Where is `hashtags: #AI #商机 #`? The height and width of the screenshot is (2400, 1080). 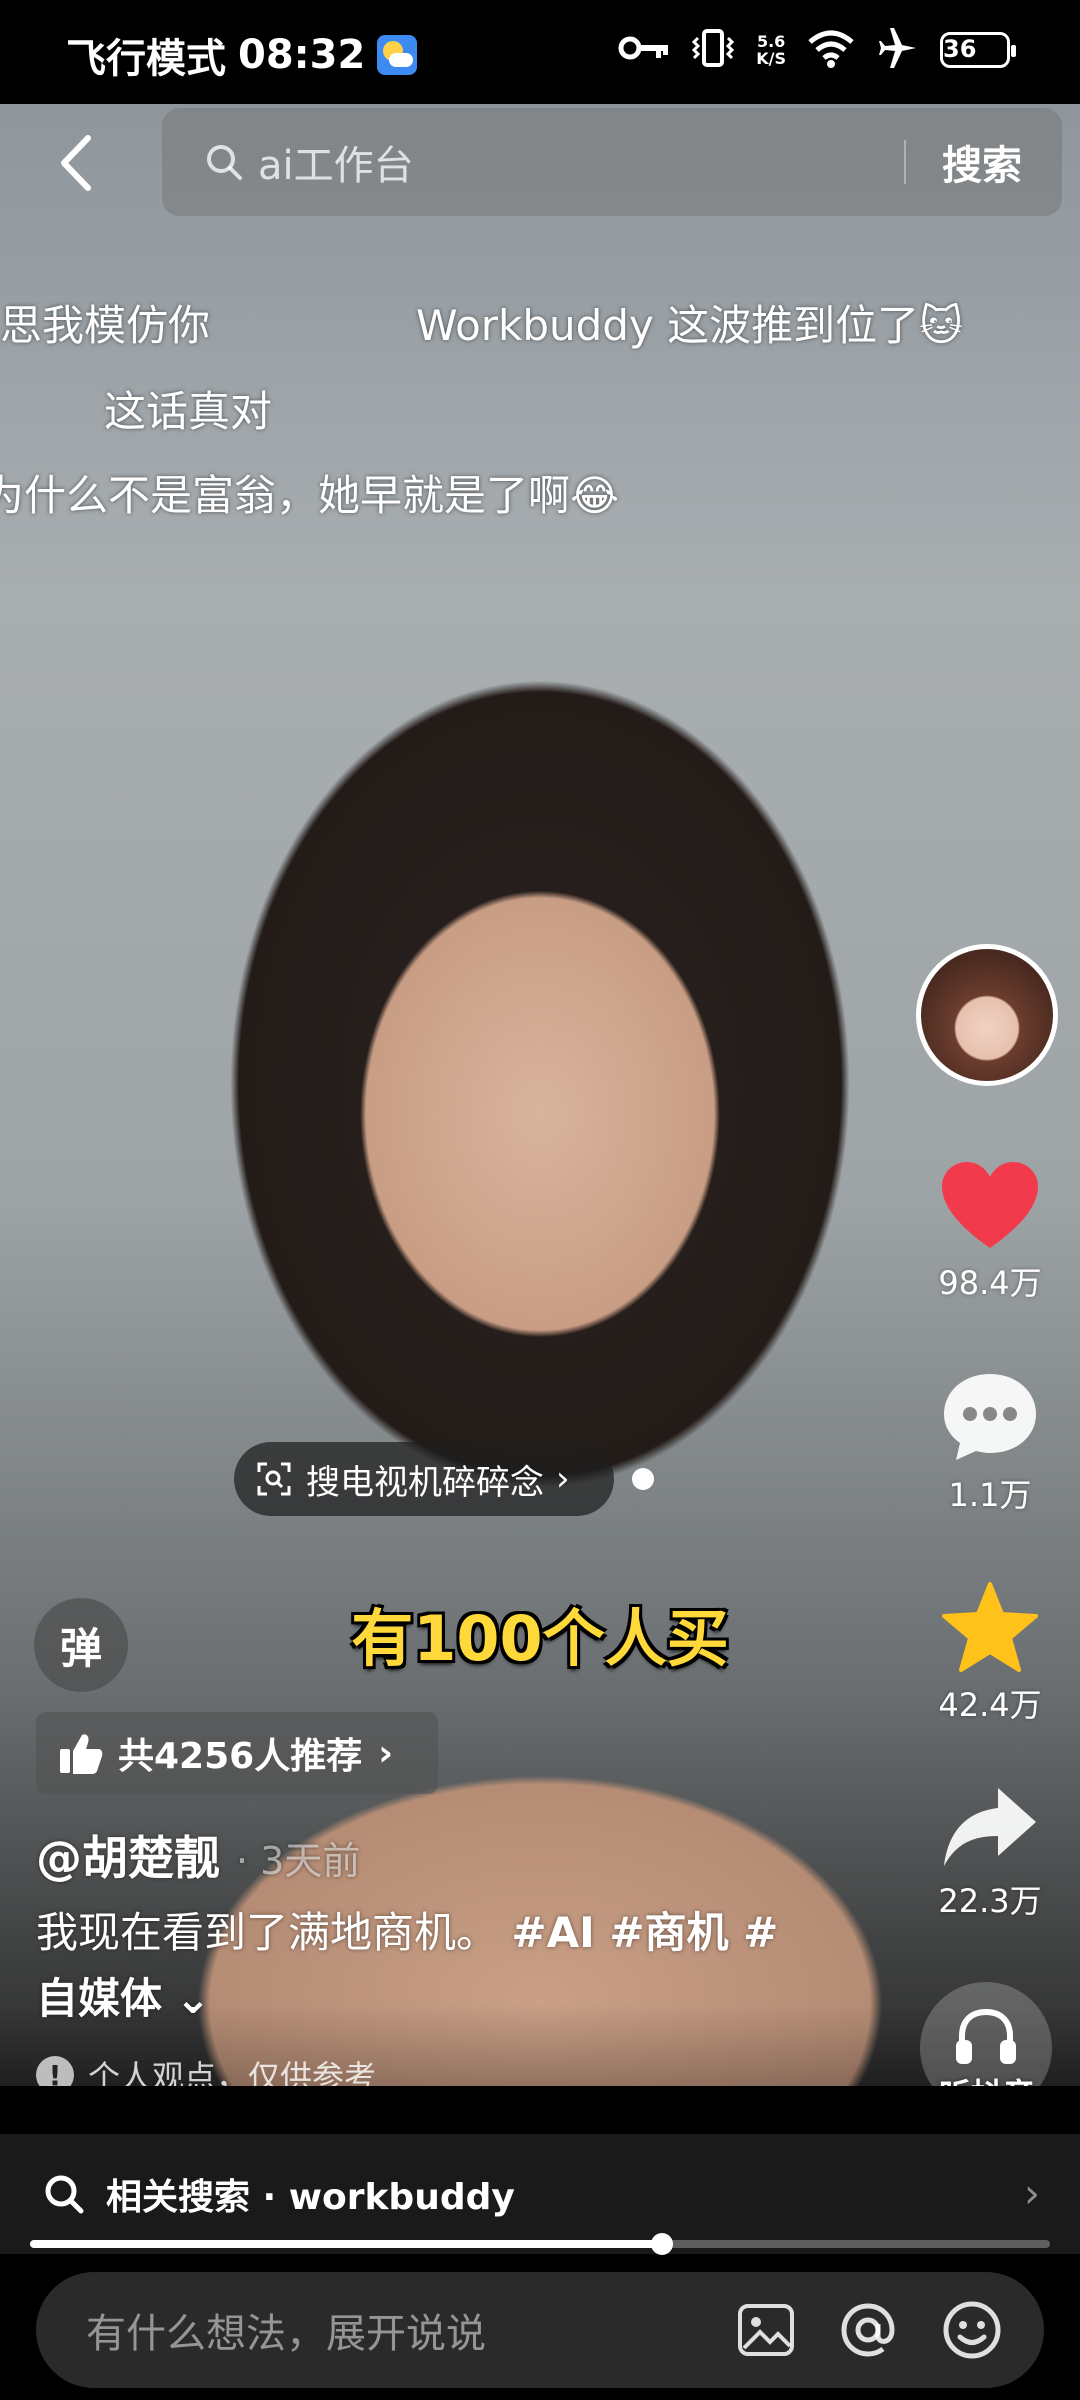 hashtags: #AI #商机 # is located at coordinates (644, 1932).